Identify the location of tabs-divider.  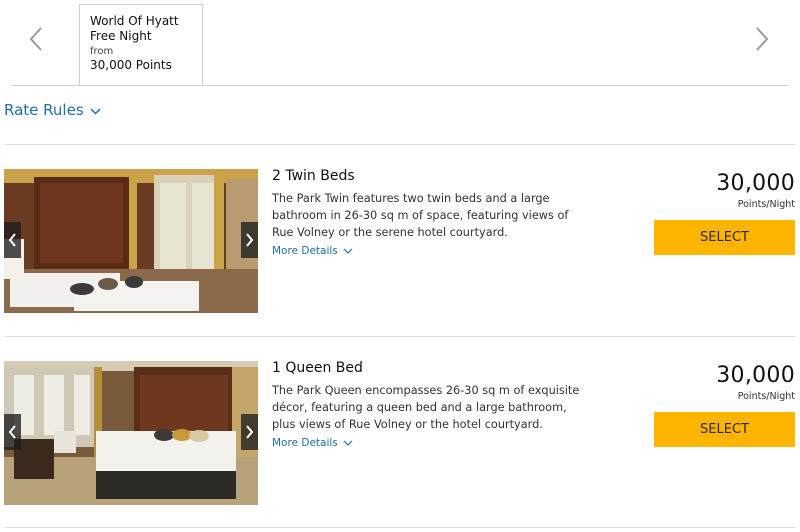
(400, 85).